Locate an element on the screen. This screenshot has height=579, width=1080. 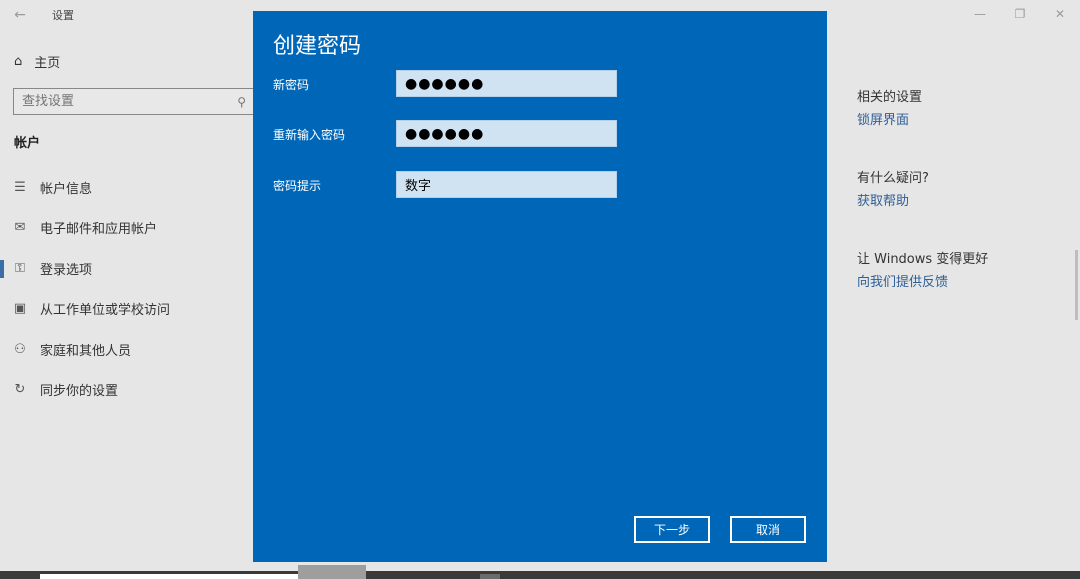
minimize-icon: — is located at coordinates (980, 14).